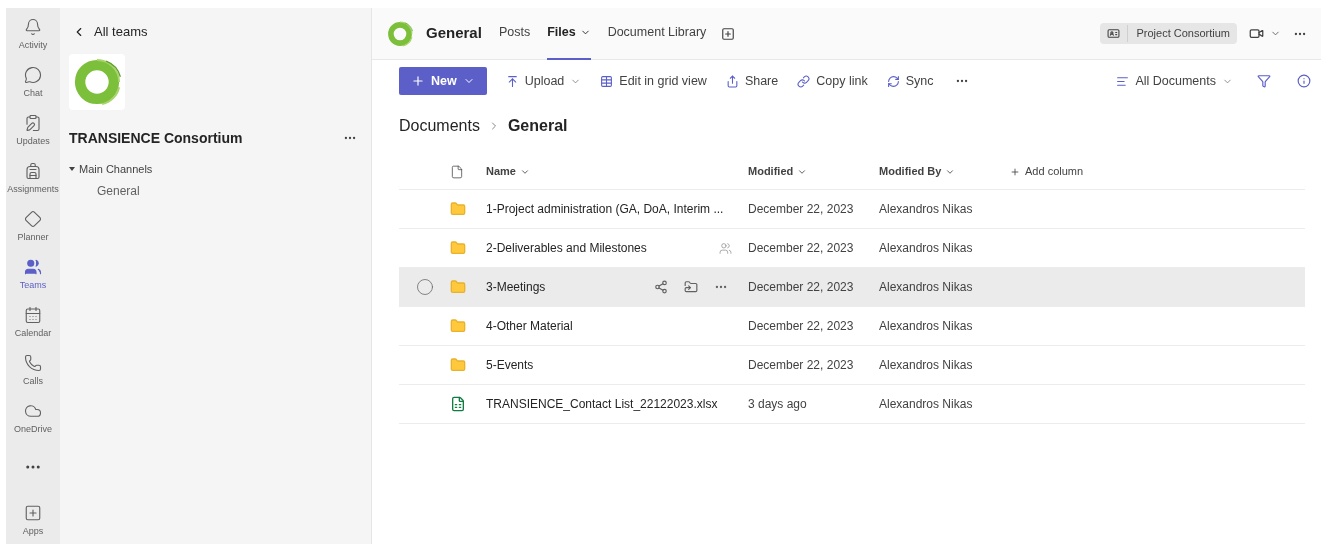 The width and height of the screenshot is (1321, 544). Describe the element at coordinates (529, 326) in the screenshot. I see `file-name: 4-Other Material` at that location.